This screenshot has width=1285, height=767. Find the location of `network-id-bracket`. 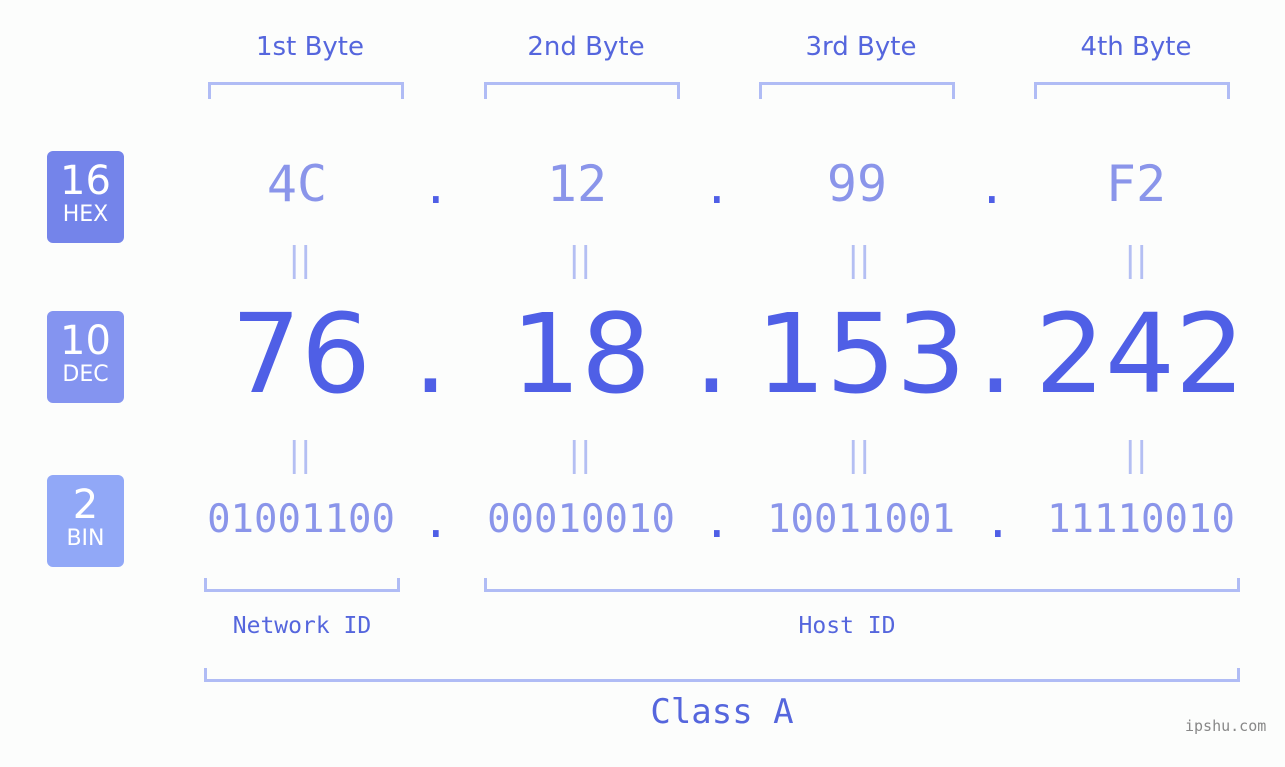

network-id-bracket is located at coordinates (302, 585).